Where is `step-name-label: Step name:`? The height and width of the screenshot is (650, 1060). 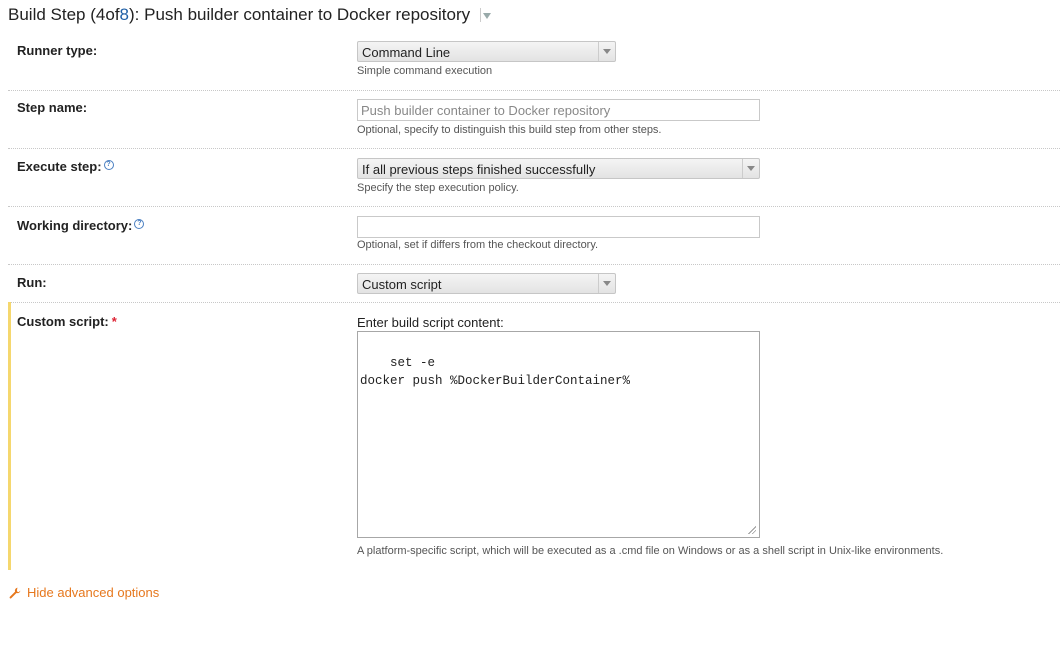
step-name-label: Step name: is located at coordinates (52, 107).